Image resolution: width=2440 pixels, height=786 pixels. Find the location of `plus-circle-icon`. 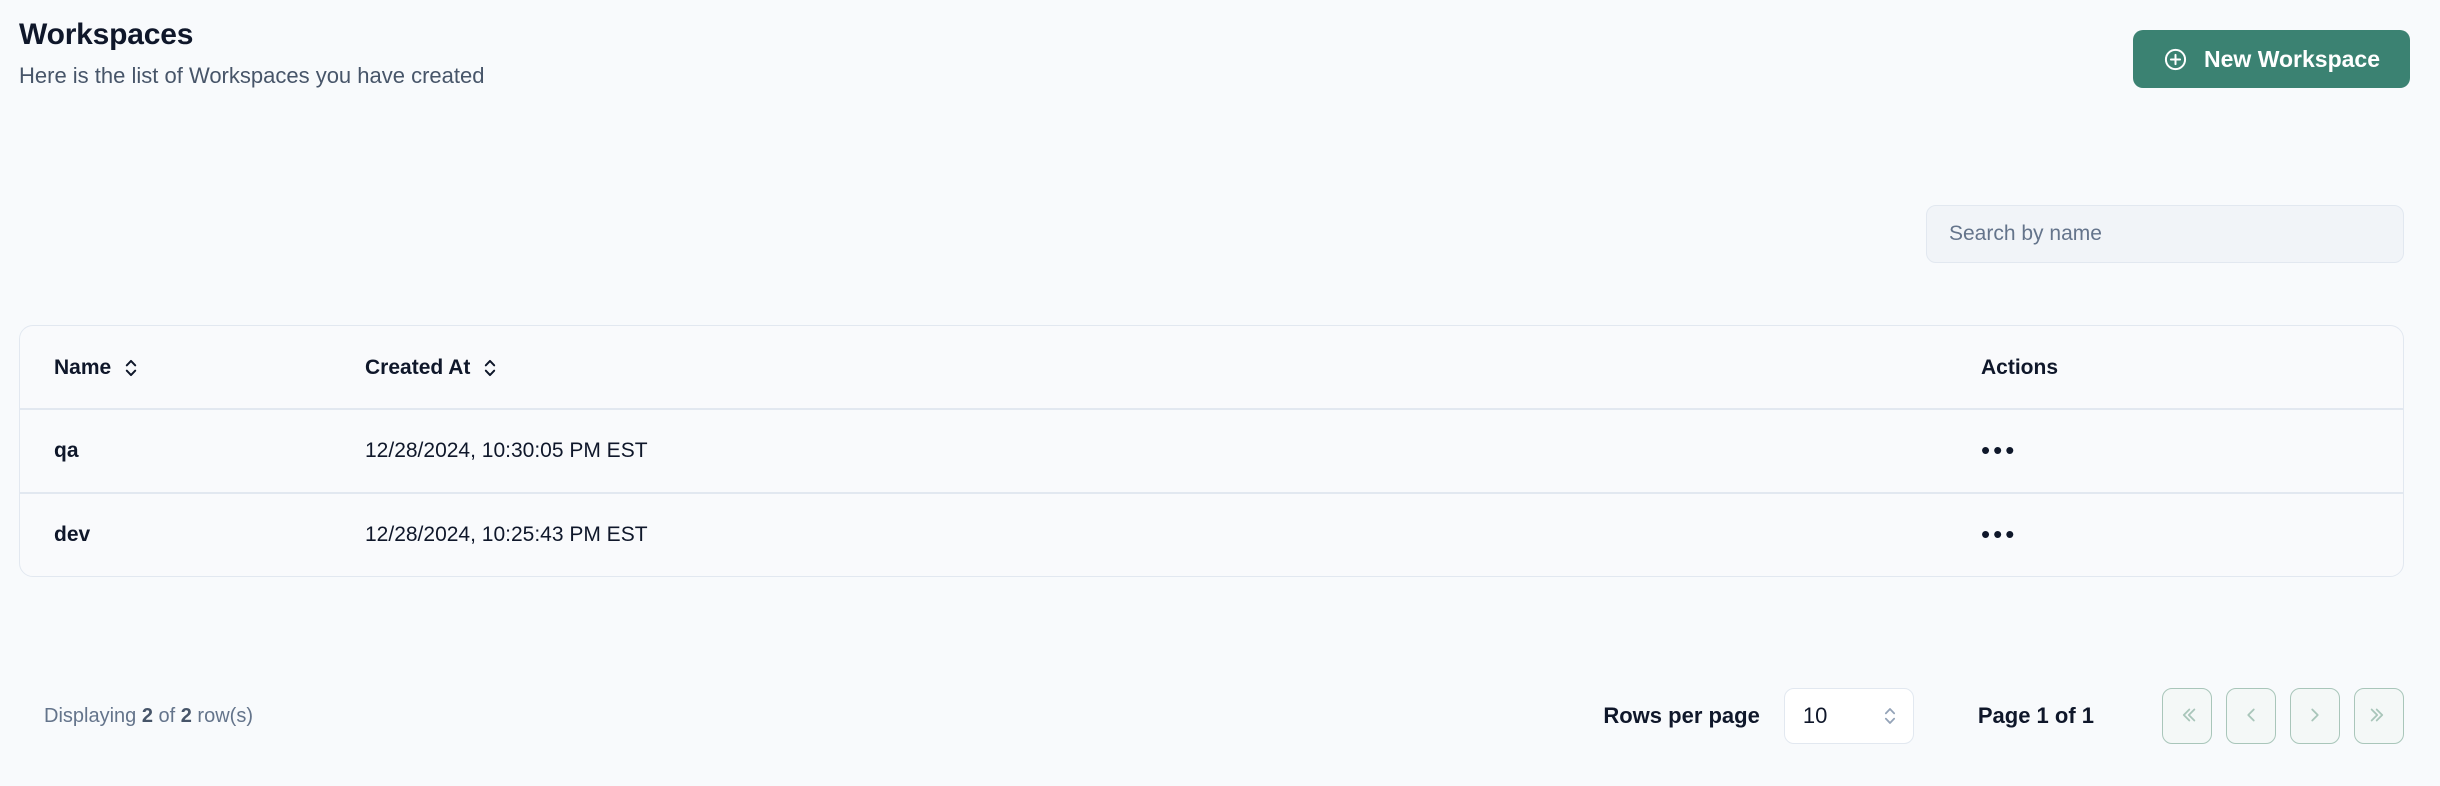

plus-circle-icon is located at coordinates (2175, 59).